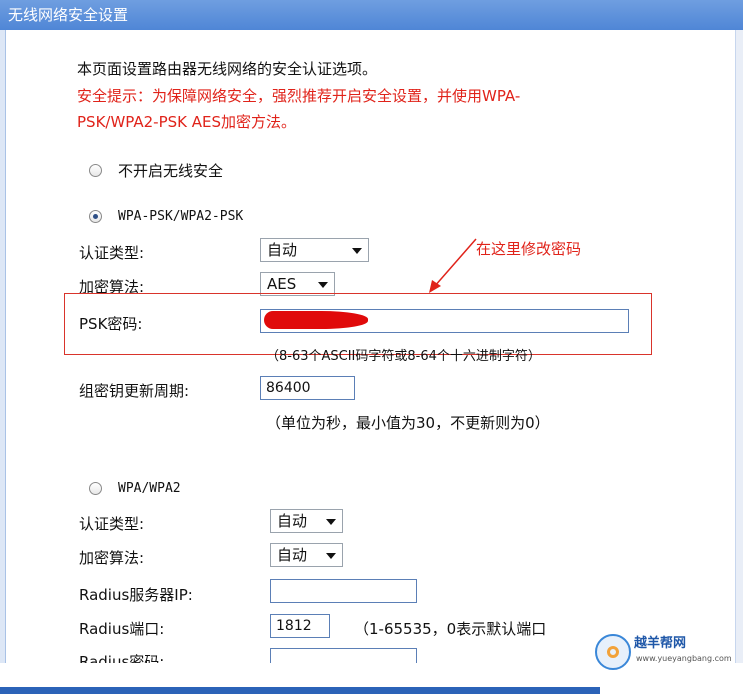 Image resolution: width=743 pixels, height=694 pixels. What do you see at coordinates (300, 690) in the screenshot?
I see `bottom-bar` at bounding box center [300, 690].